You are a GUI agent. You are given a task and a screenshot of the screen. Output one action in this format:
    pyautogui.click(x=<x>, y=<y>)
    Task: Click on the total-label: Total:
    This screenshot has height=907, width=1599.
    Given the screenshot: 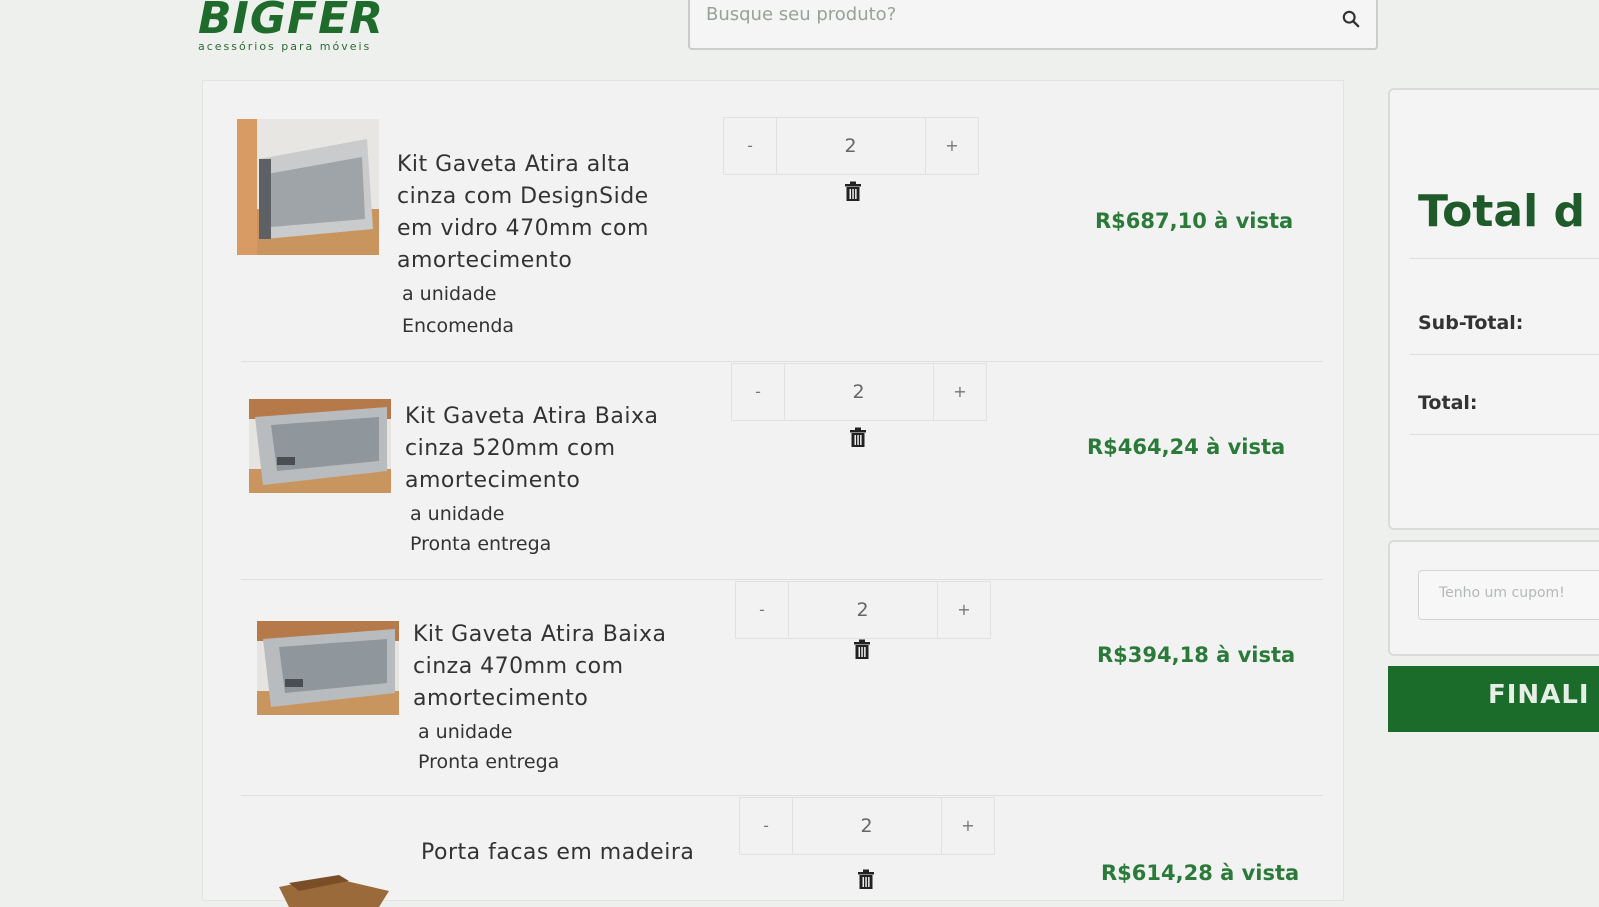 What is the action you would take?
    pyautogui.click(x=1448, y=403)
    